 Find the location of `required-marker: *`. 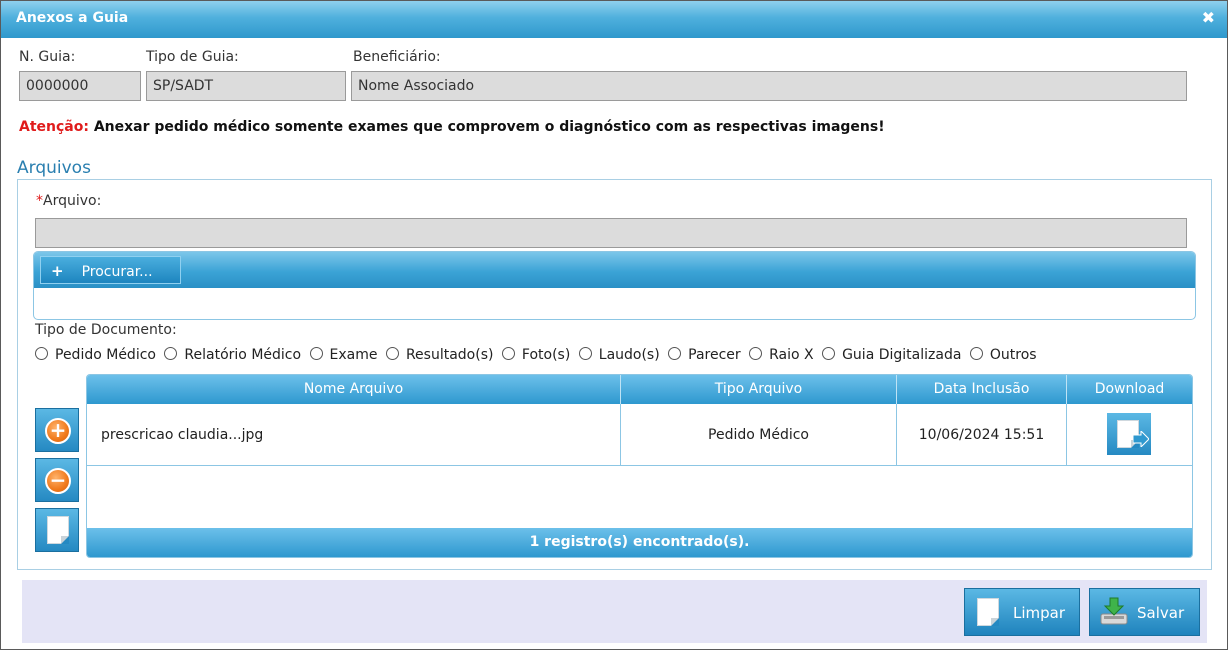

required-marker: * is located at coordinates (39, 201).